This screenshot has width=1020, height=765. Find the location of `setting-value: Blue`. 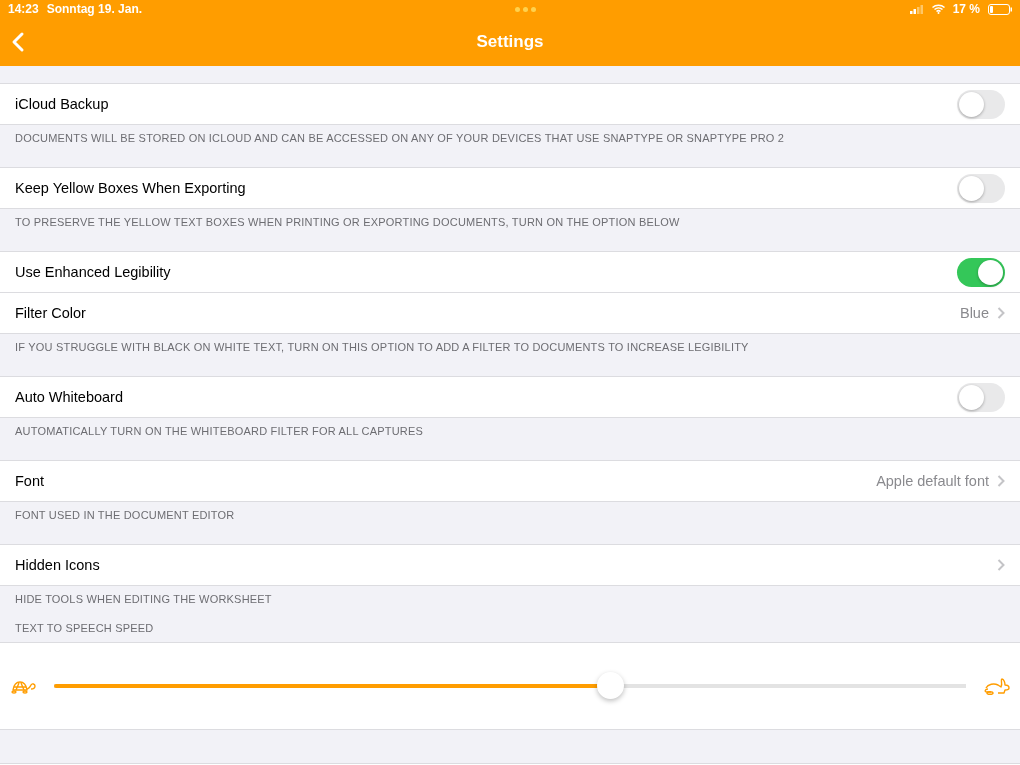

setting-value: Blue is located at coordinates (974, 313).